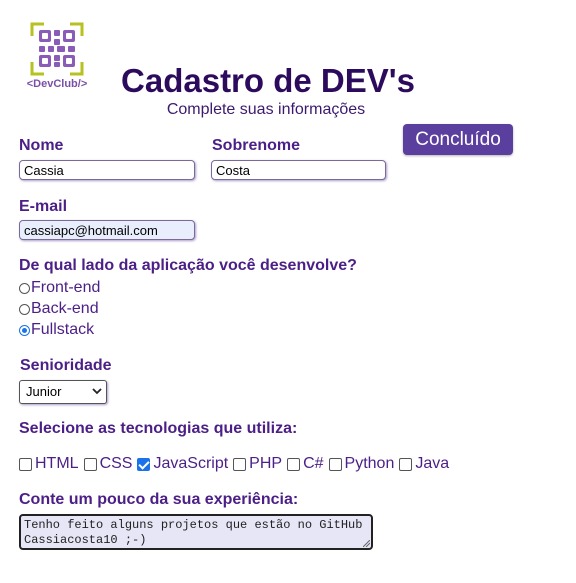 Image resolution: width=576 pixels, height=583 pixels. What do you see at coordinates (66, 365) in the screenshot?
I see `seniority-label: Senioridade` at bounding box center [66, 365].